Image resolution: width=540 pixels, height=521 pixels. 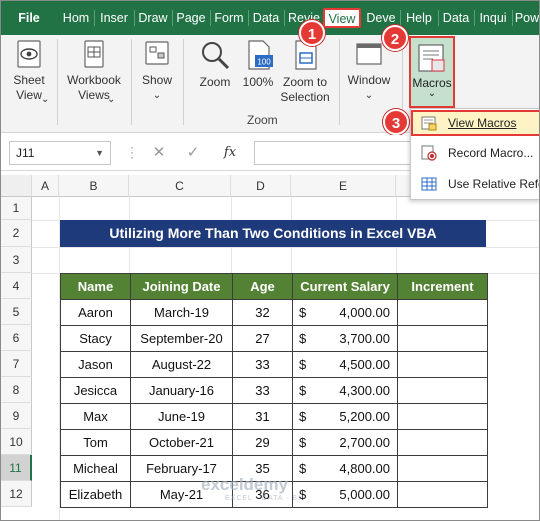 I want to click on row-header-3: 3, so click(x=16, y=260).